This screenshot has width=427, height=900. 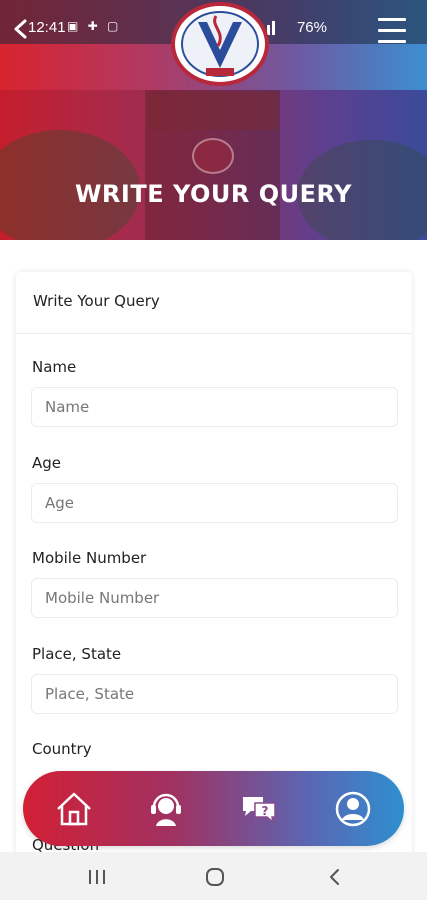 What do you see at coordinates (21, 29) in the screenshot?
I see `back-arrow-icon` at bounding box center [21, 29].